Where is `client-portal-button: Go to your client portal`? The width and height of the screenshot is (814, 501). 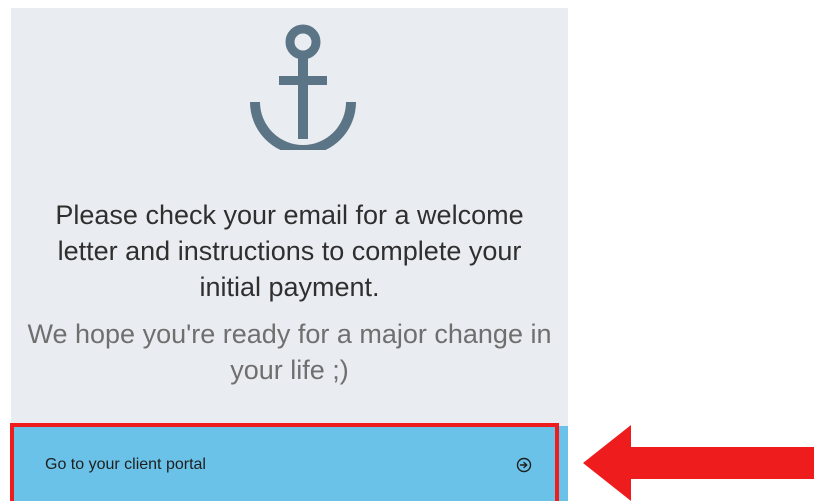 client-portal-button: Go to your client portal is located at coordinates (289, 463).